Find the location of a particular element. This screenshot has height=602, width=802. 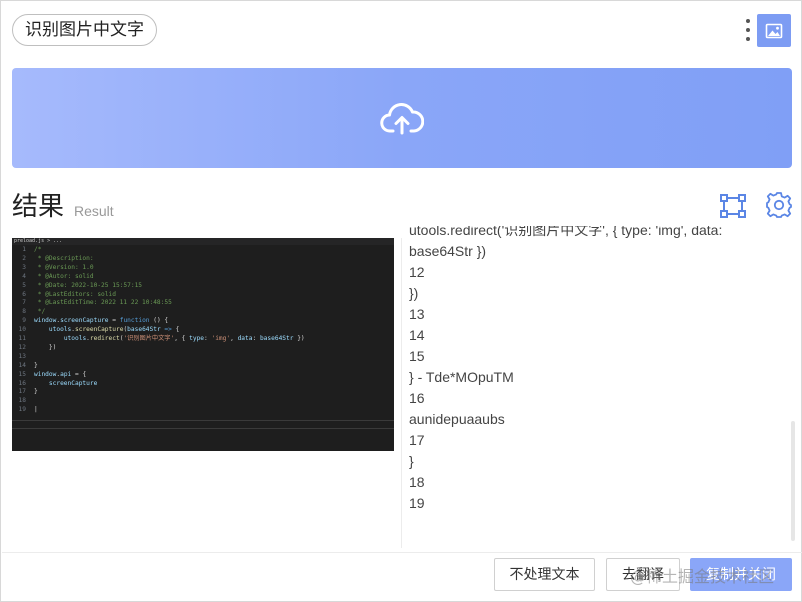

no-process-text-button: 不处理文本 is located at coordinates (544, 574).